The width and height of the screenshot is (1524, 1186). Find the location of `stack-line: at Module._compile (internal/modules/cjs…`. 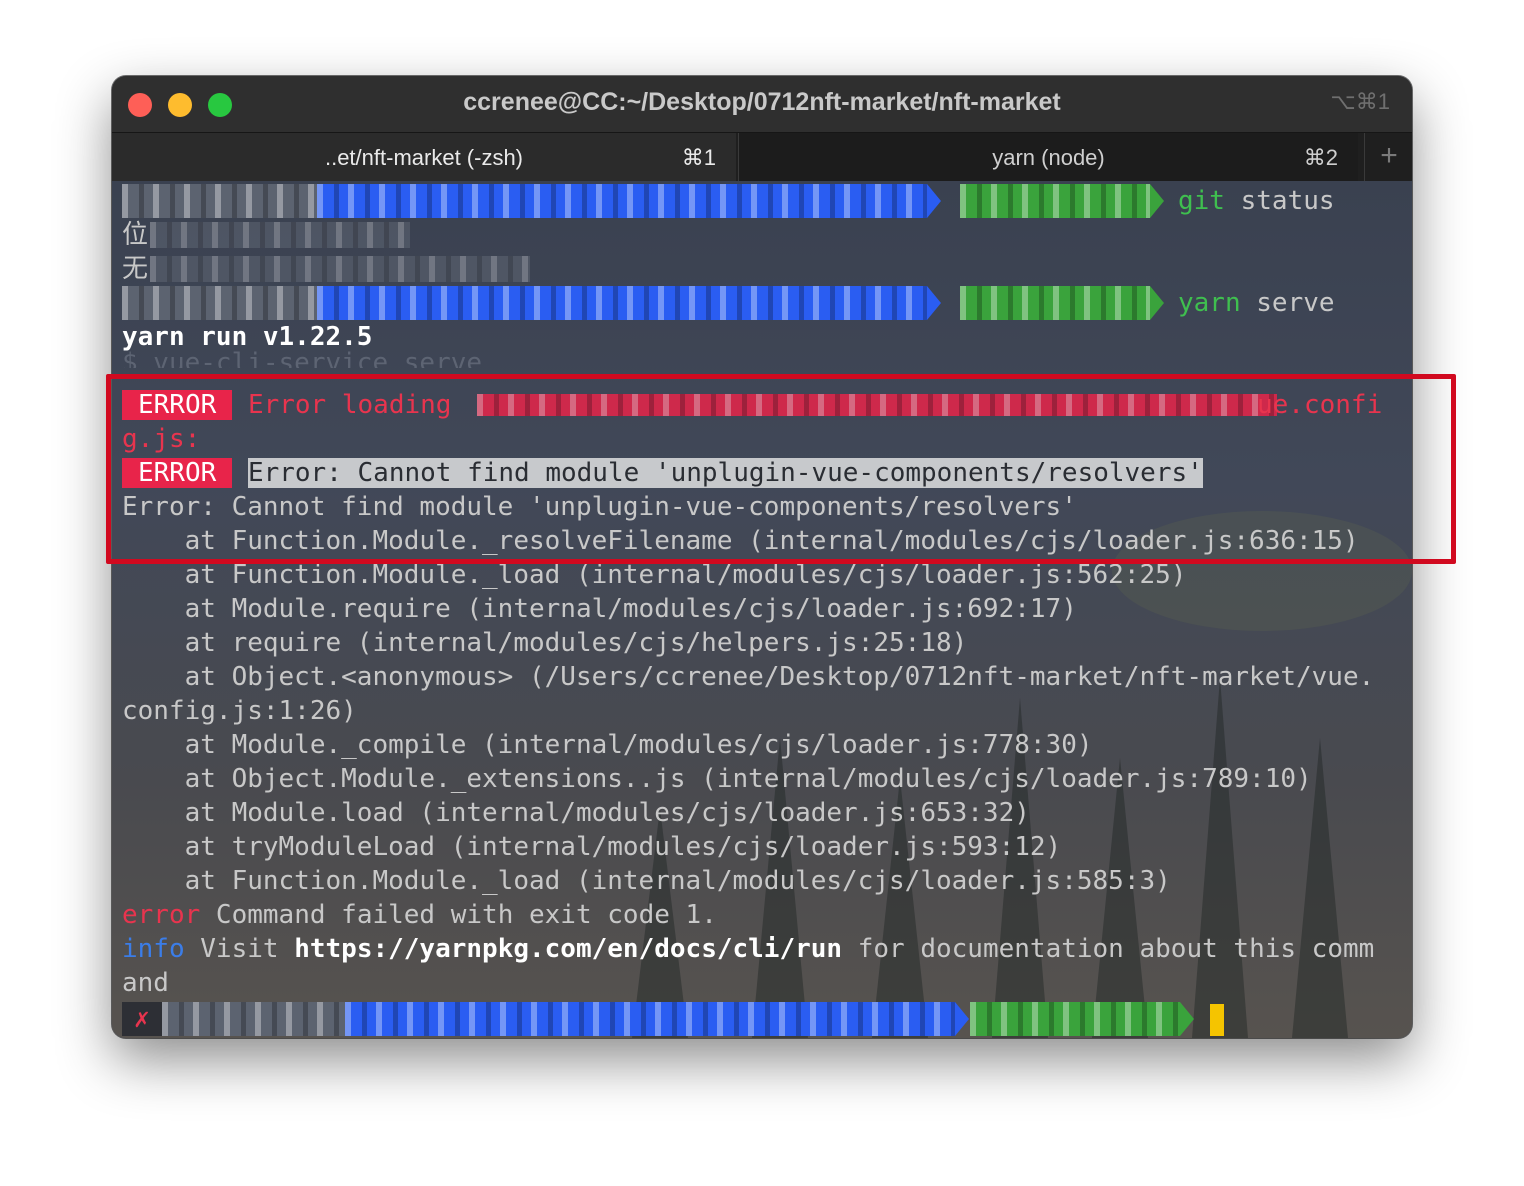

stack-line: at Module._compile (internal/modules/cjs… is located at coordinates (607, 745).